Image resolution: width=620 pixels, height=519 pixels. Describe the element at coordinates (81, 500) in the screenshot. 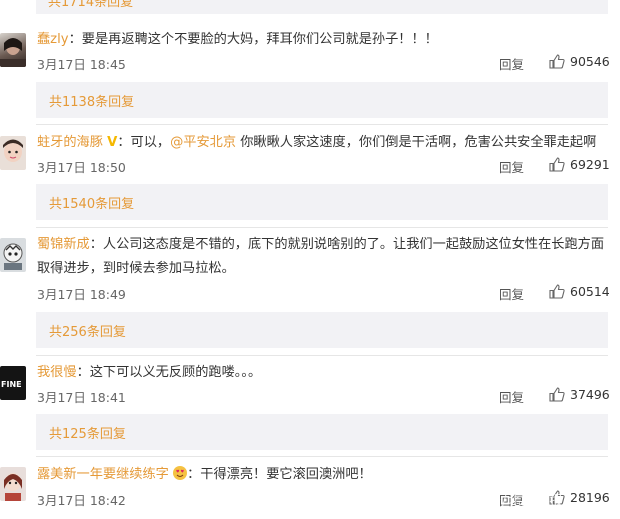

I see `comment-time: 3月17日 18:42` at that location.